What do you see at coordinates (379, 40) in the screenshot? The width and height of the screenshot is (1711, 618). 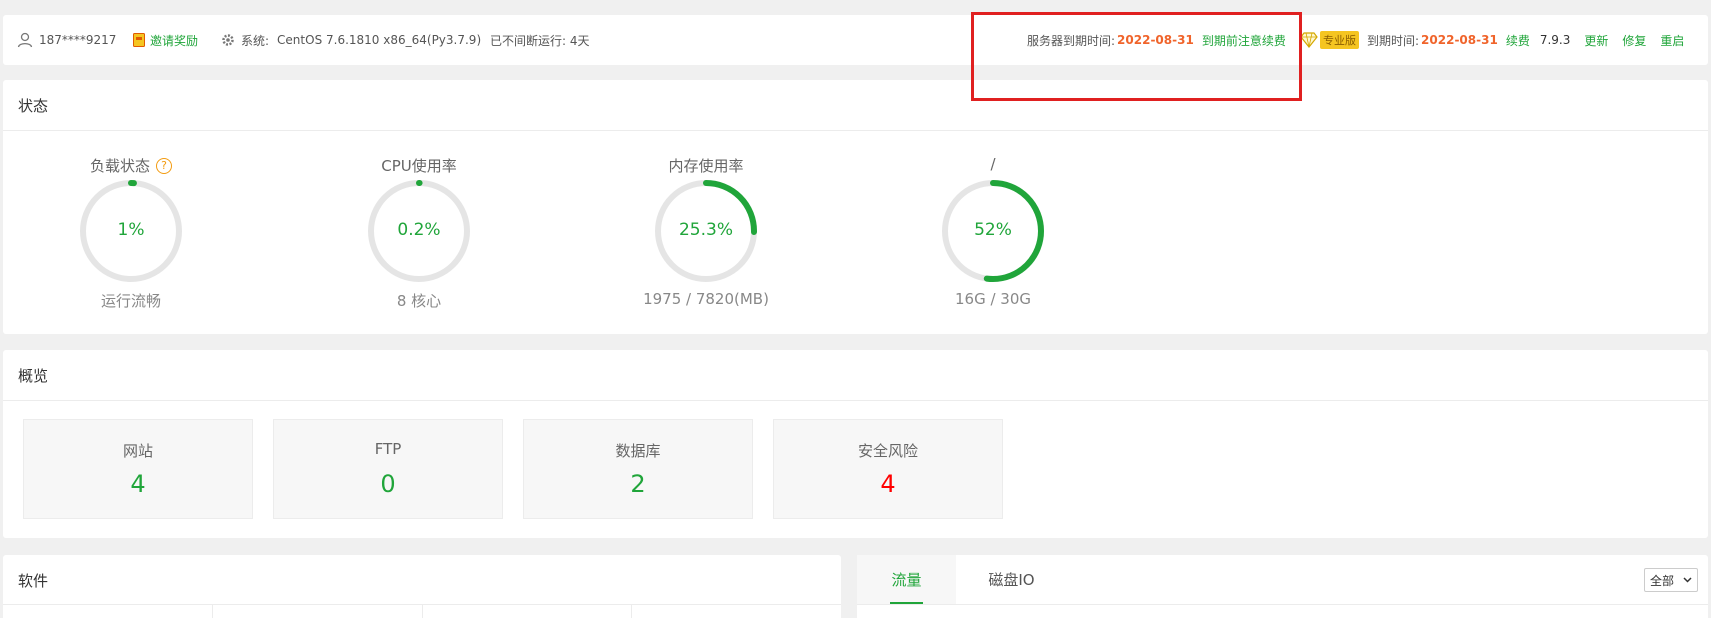 I see `system-value: CentOS 7.6.1810 x86_64(Py3.7.9)` at bounding box center [379, 40].